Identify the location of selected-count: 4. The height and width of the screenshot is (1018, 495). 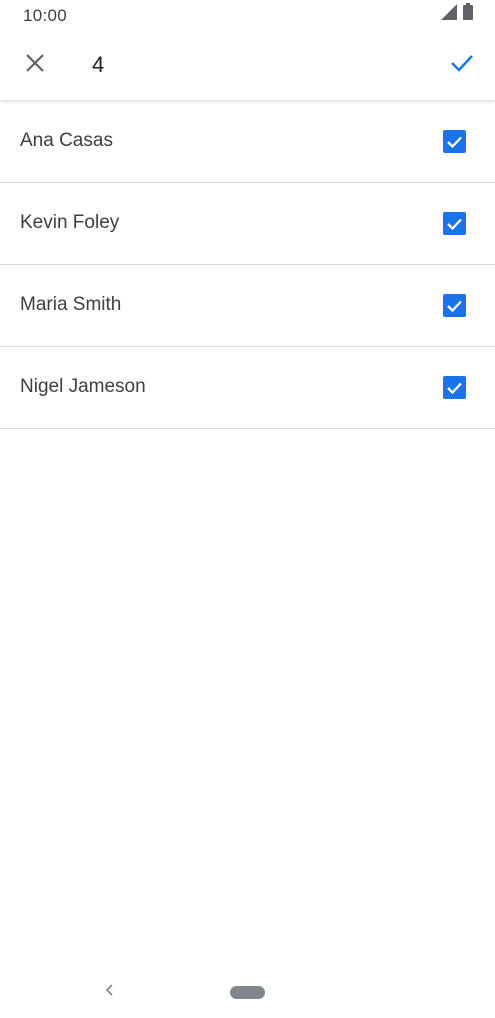
(98, 64).